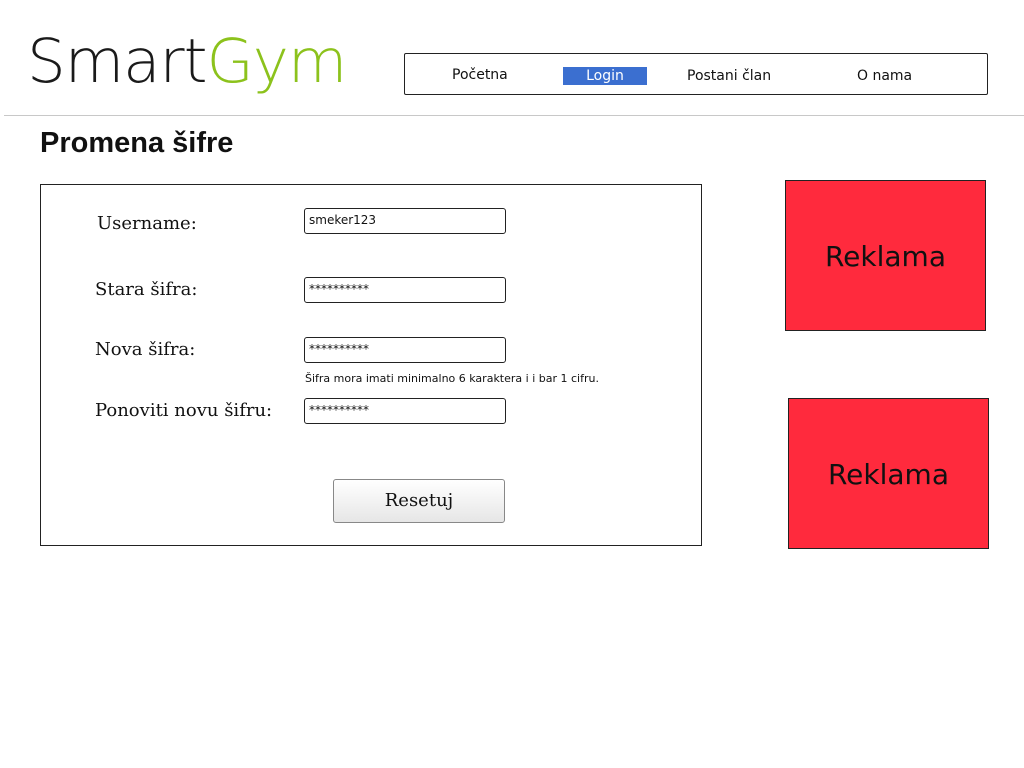  I want to click on smartgym-logo: SmartGym, so click(187, 62).